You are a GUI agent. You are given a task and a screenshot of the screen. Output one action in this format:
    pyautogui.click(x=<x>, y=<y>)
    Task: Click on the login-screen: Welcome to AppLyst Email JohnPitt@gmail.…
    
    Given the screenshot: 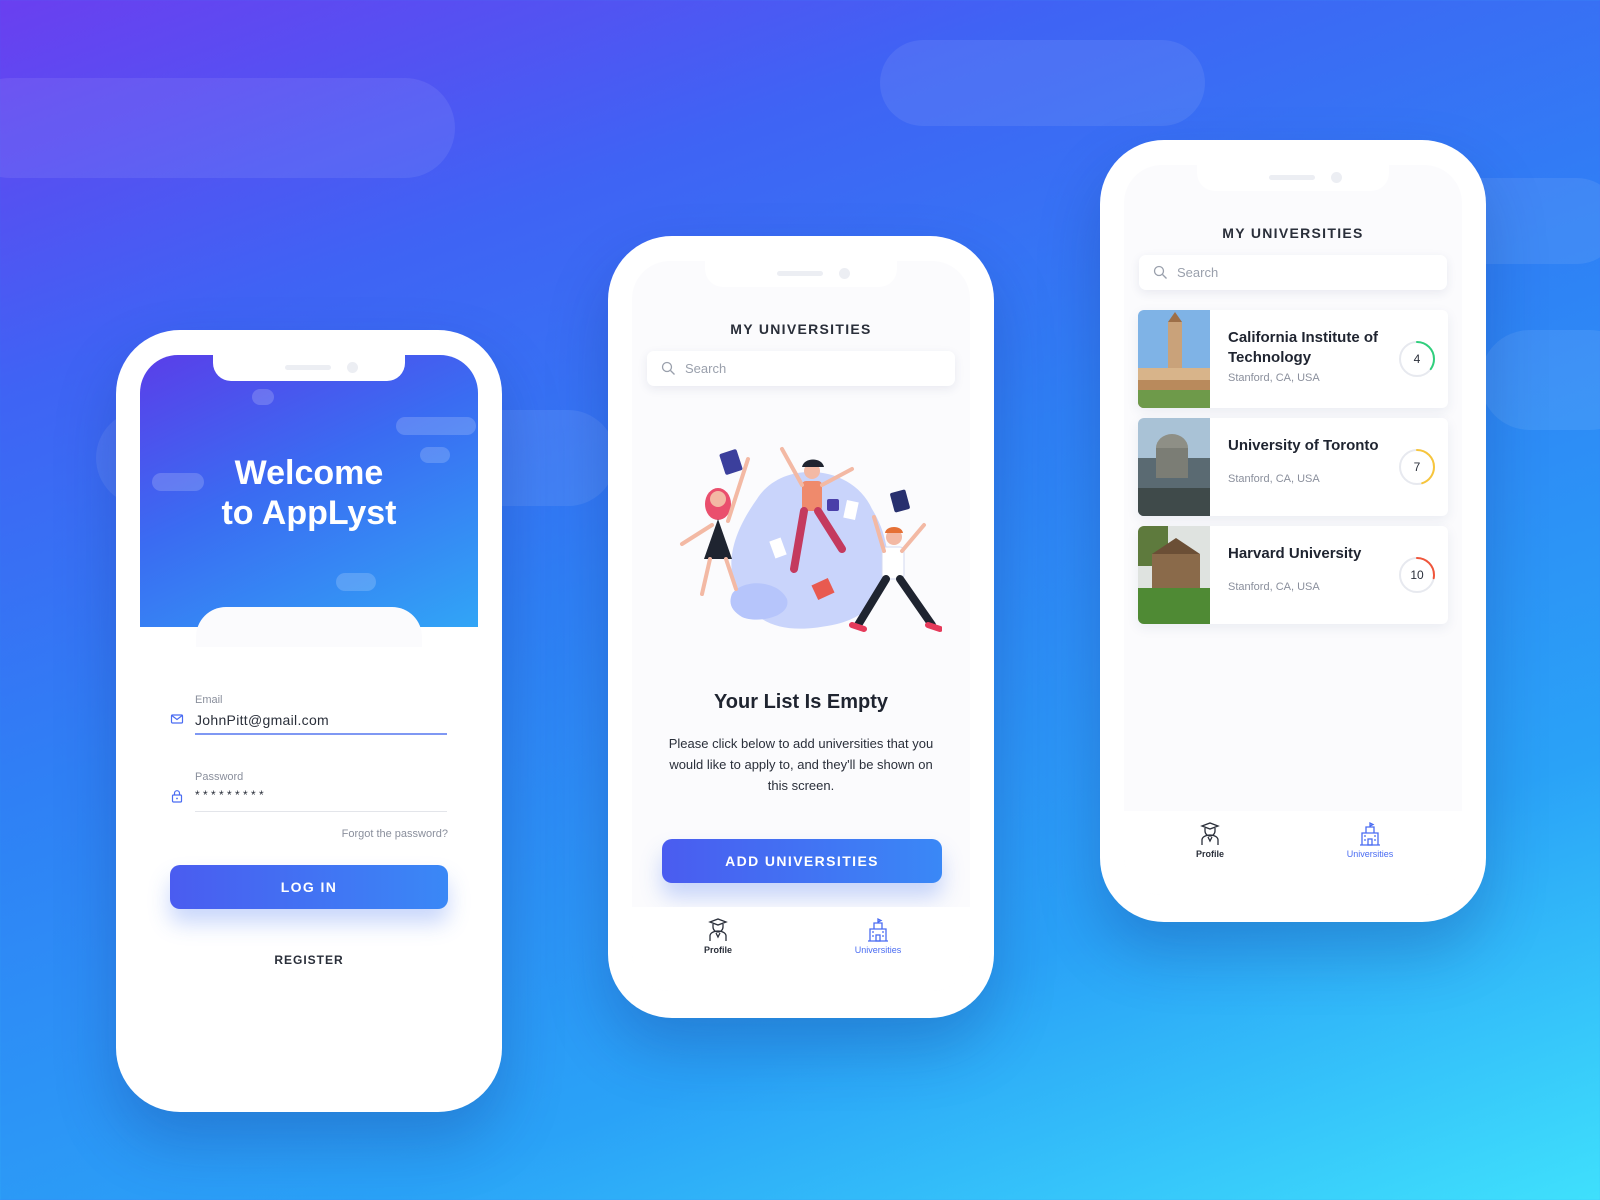 What is the action you would take?
    pyautogui.click(x=309, y=720)
    